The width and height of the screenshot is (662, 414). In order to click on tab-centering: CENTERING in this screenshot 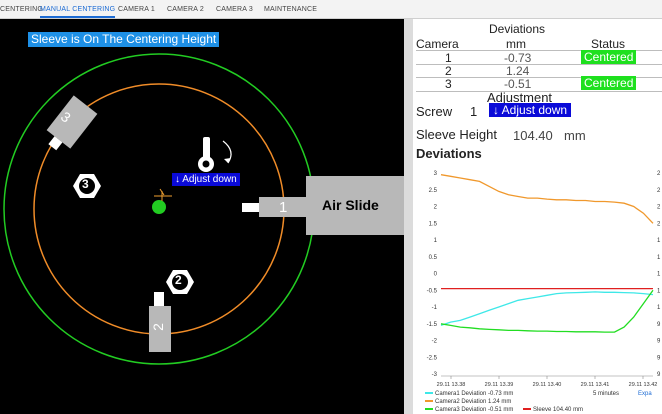, I will do `click(21, 9)`.